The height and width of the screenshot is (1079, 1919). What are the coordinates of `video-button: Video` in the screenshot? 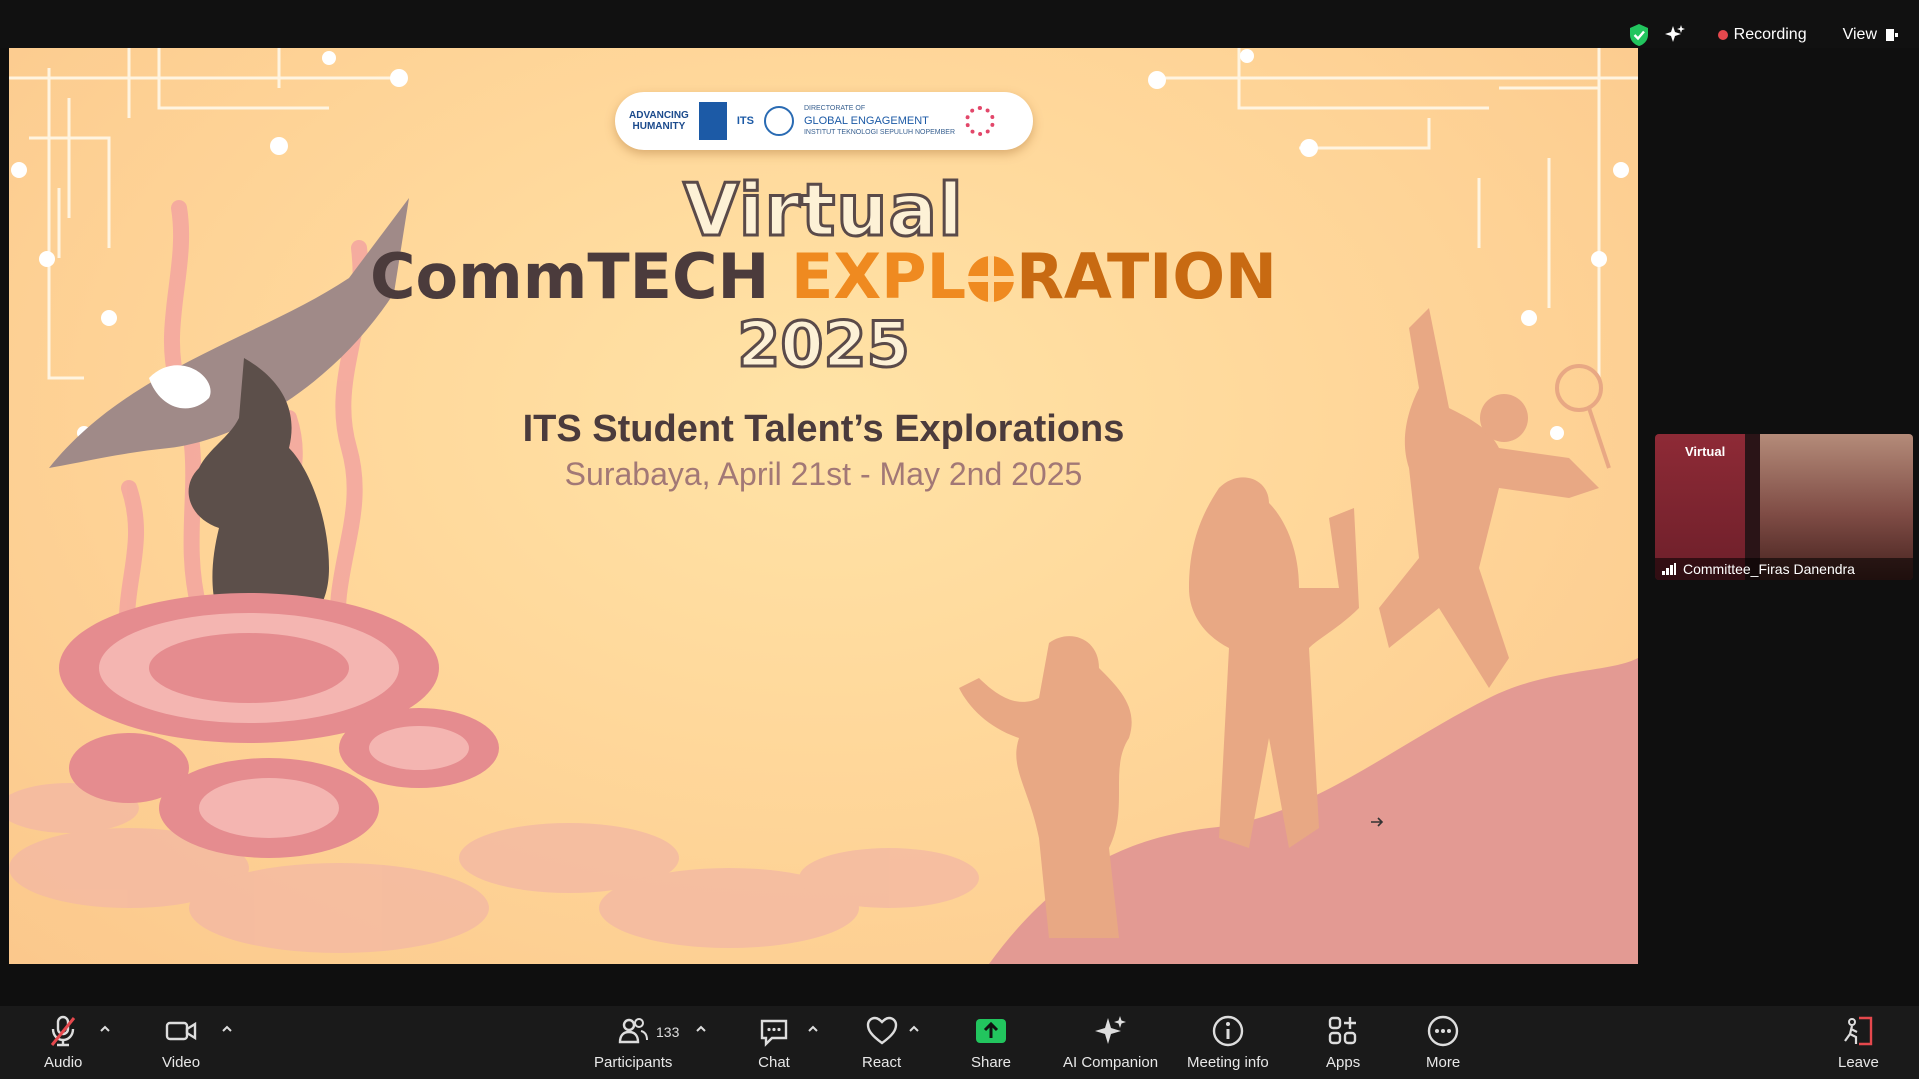 It's located at (181, 1042).